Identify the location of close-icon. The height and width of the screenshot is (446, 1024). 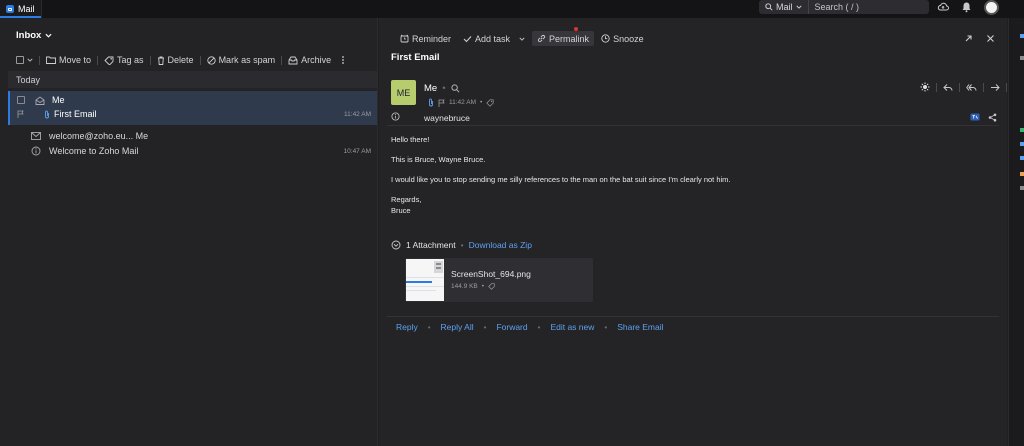
(990, 38).